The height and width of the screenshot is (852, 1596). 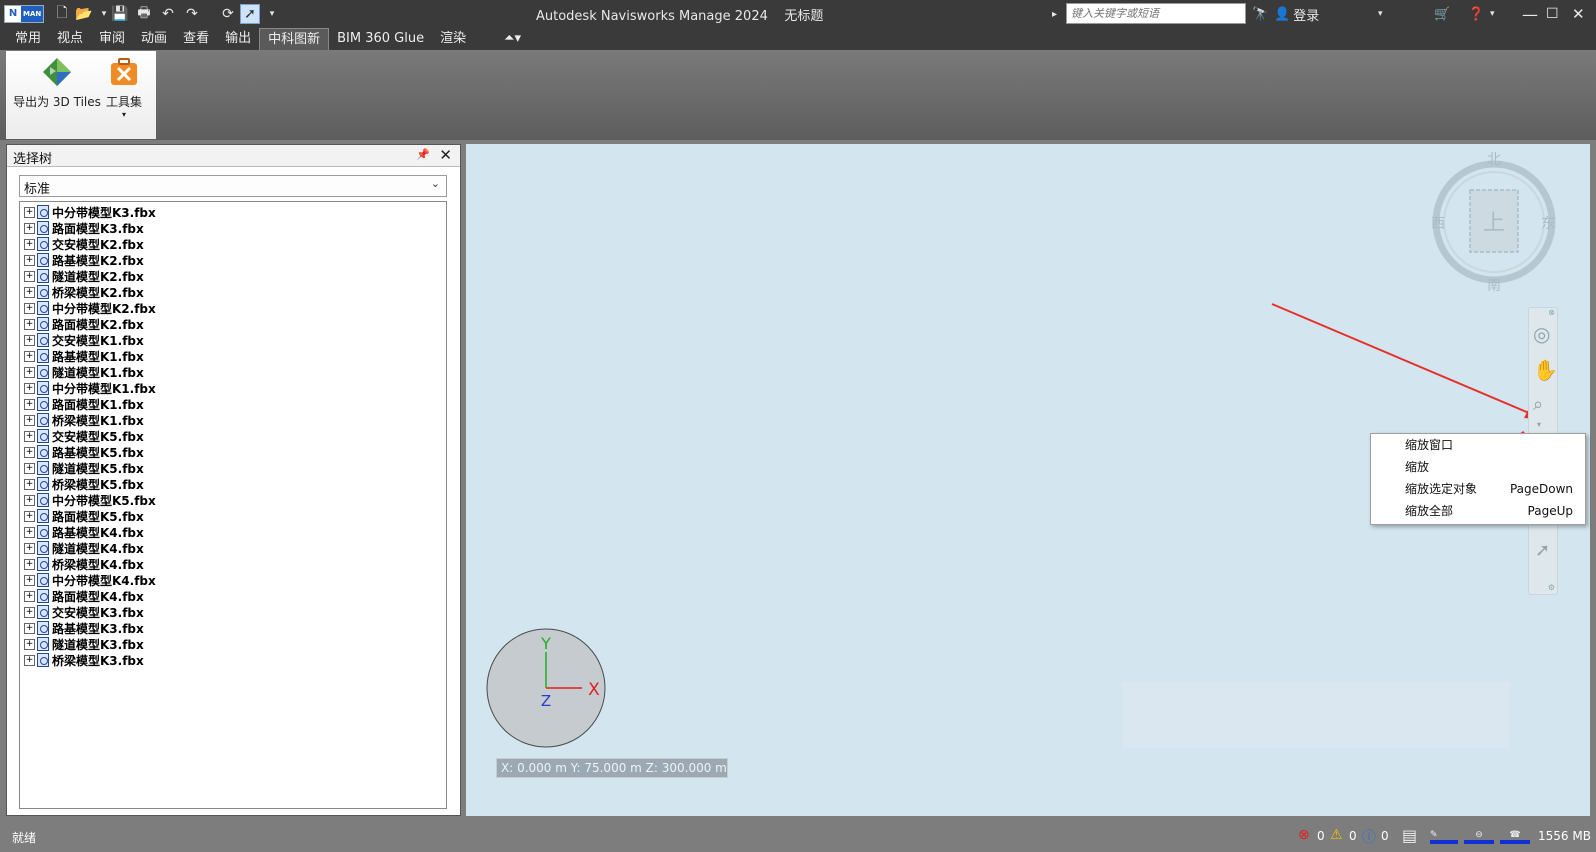 What do you see at coordinates (144, 14) in the screenshot?
I see `print-icon: 🖶` at bounding box center [144, 14].